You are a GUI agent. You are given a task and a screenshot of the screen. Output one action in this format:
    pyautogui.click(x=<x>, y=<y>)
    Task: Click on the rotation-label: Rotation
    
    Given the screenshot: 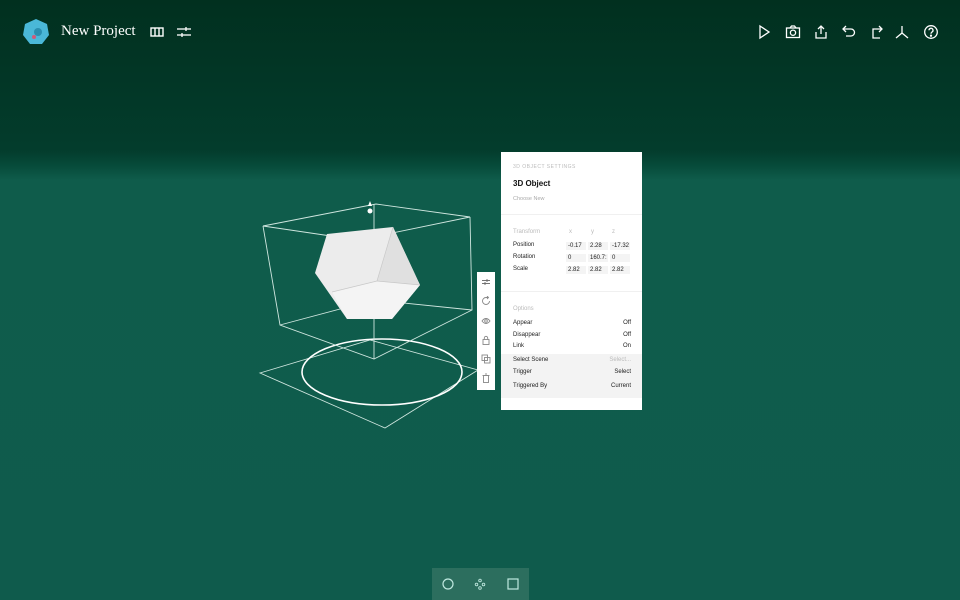 What is the action you would take?
    pyautogui.click(x=524, y=257)
    